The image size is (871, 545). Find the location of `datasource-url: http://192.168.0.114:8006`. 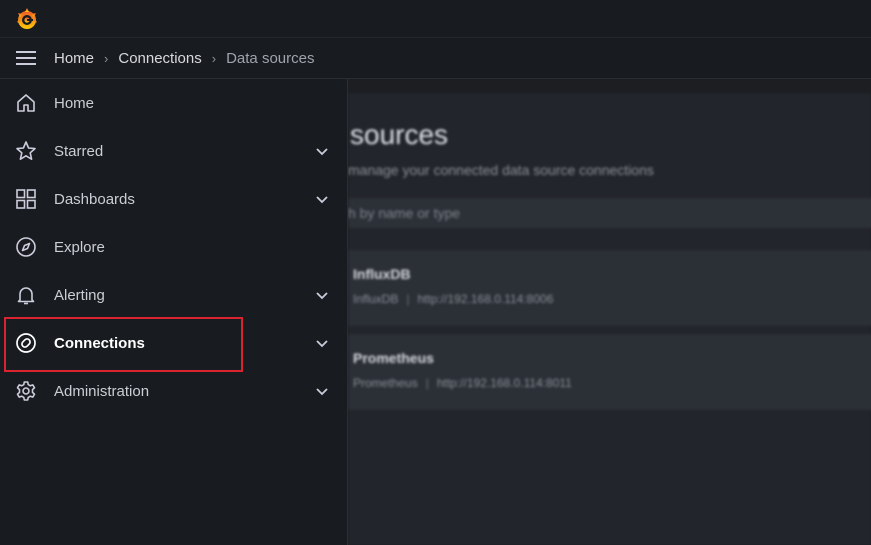

datasource-url: http://192.168.0.114:8006 is located at coordinates (485, 299).